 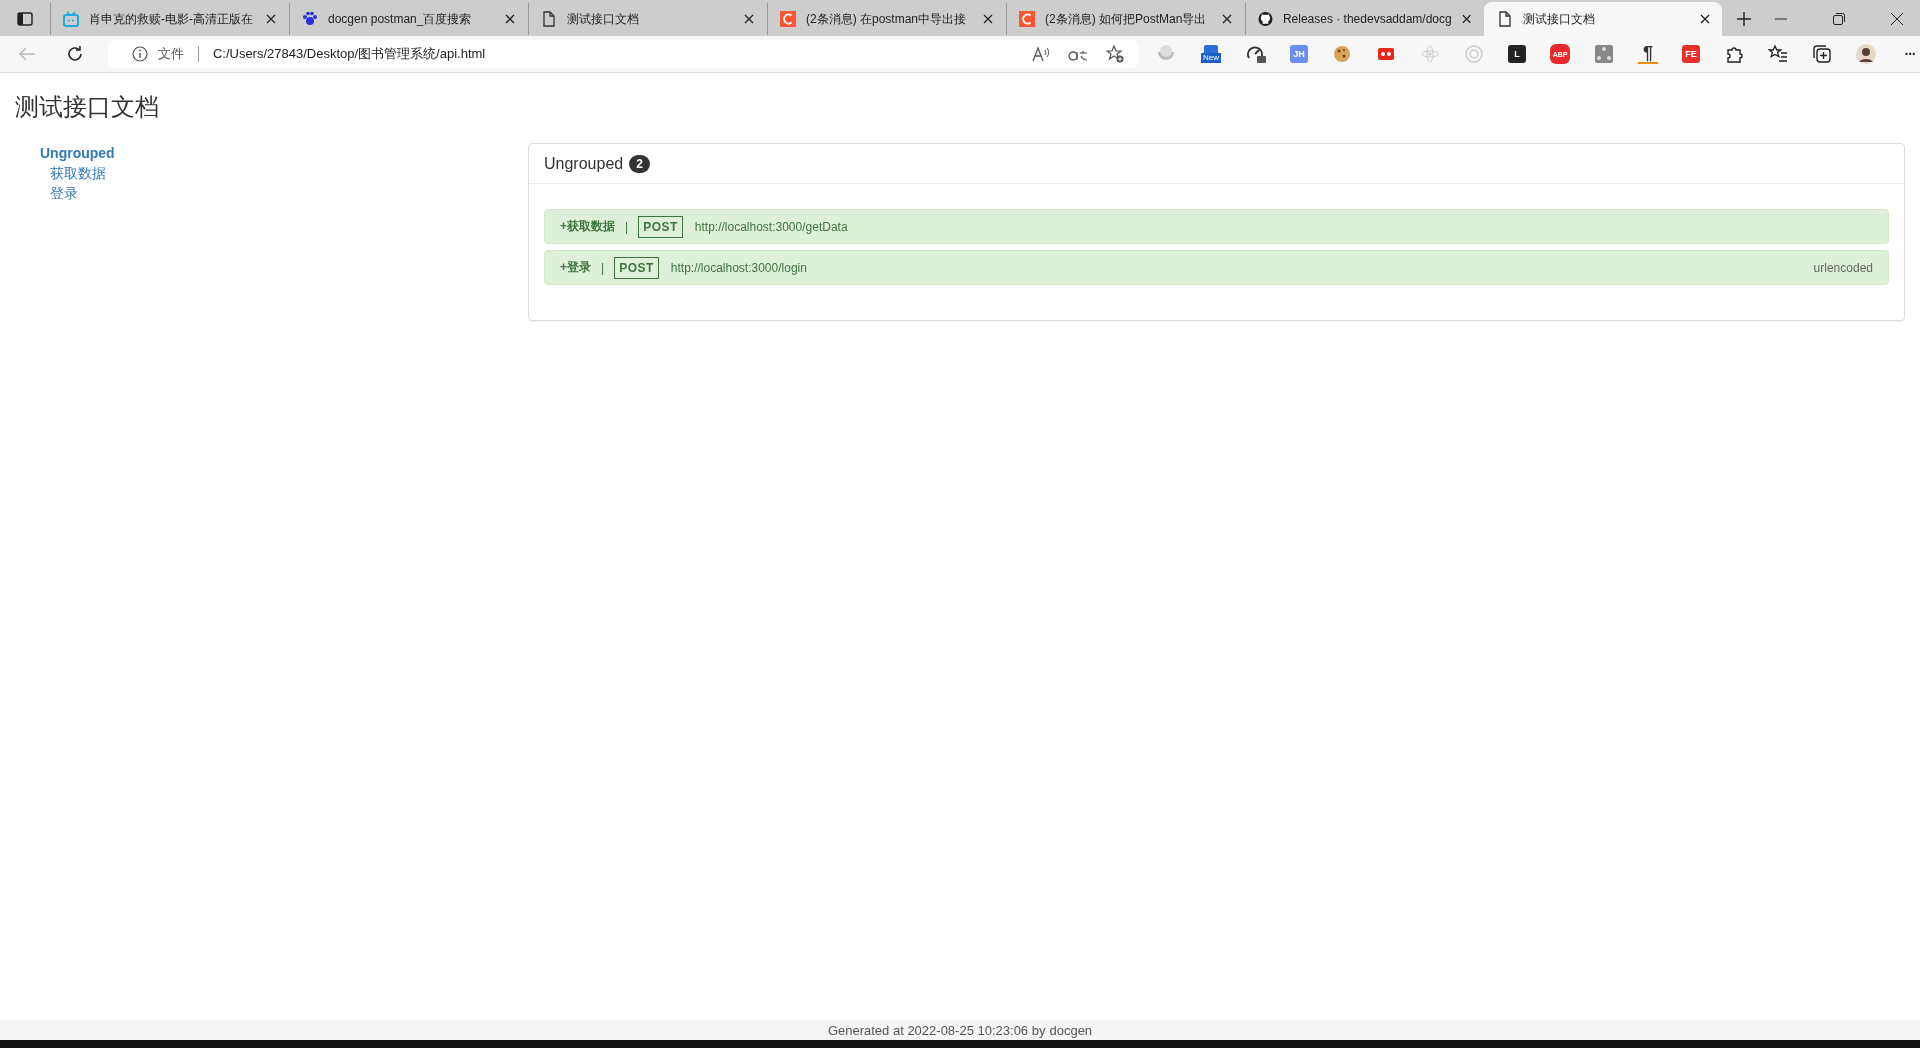 What do you see at coordinates (1071, 1030) in the screenshot?
I see `footer-link: docgen` at bounding box center [1071, 1030].